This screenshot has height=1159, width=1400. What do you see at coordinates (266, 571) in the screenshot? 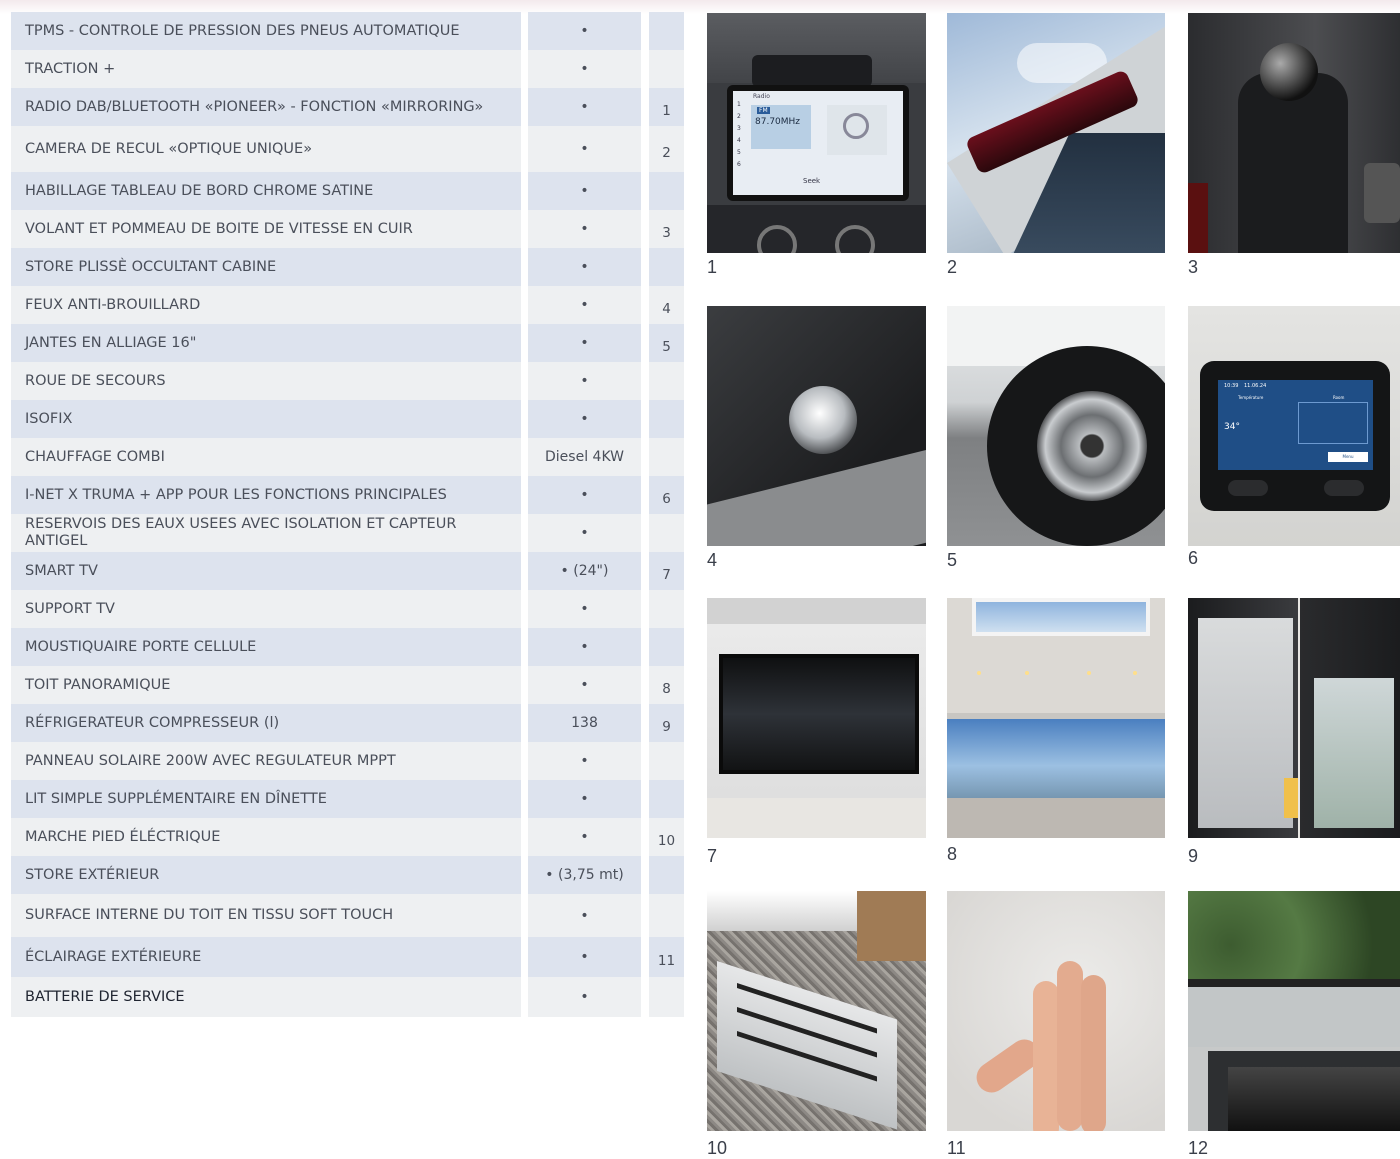
I see `feature-label: SMART TV` at bounding box center [266, 571].